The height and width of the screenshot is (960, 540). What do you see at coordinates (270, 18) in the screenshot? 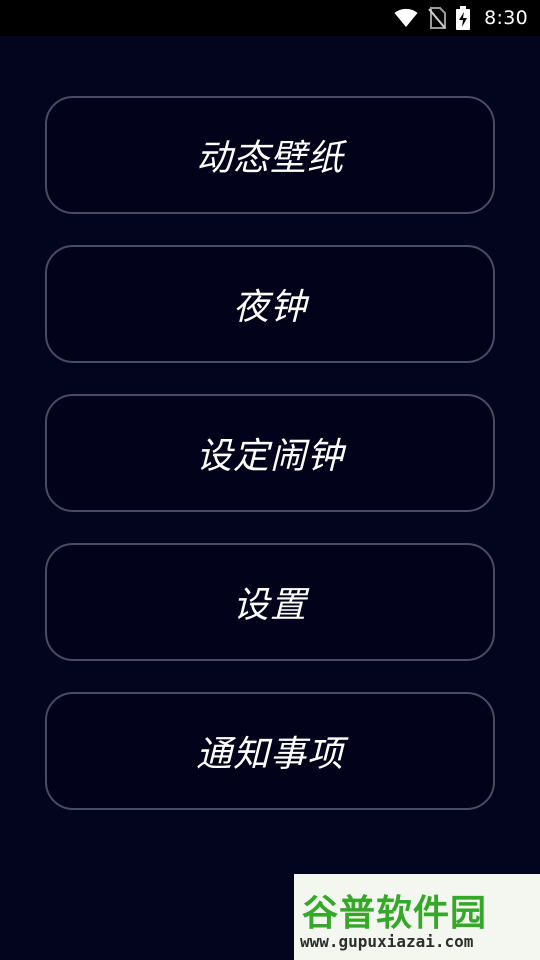
I see `status-bar: 8:30` at bounding box center [270, 18].